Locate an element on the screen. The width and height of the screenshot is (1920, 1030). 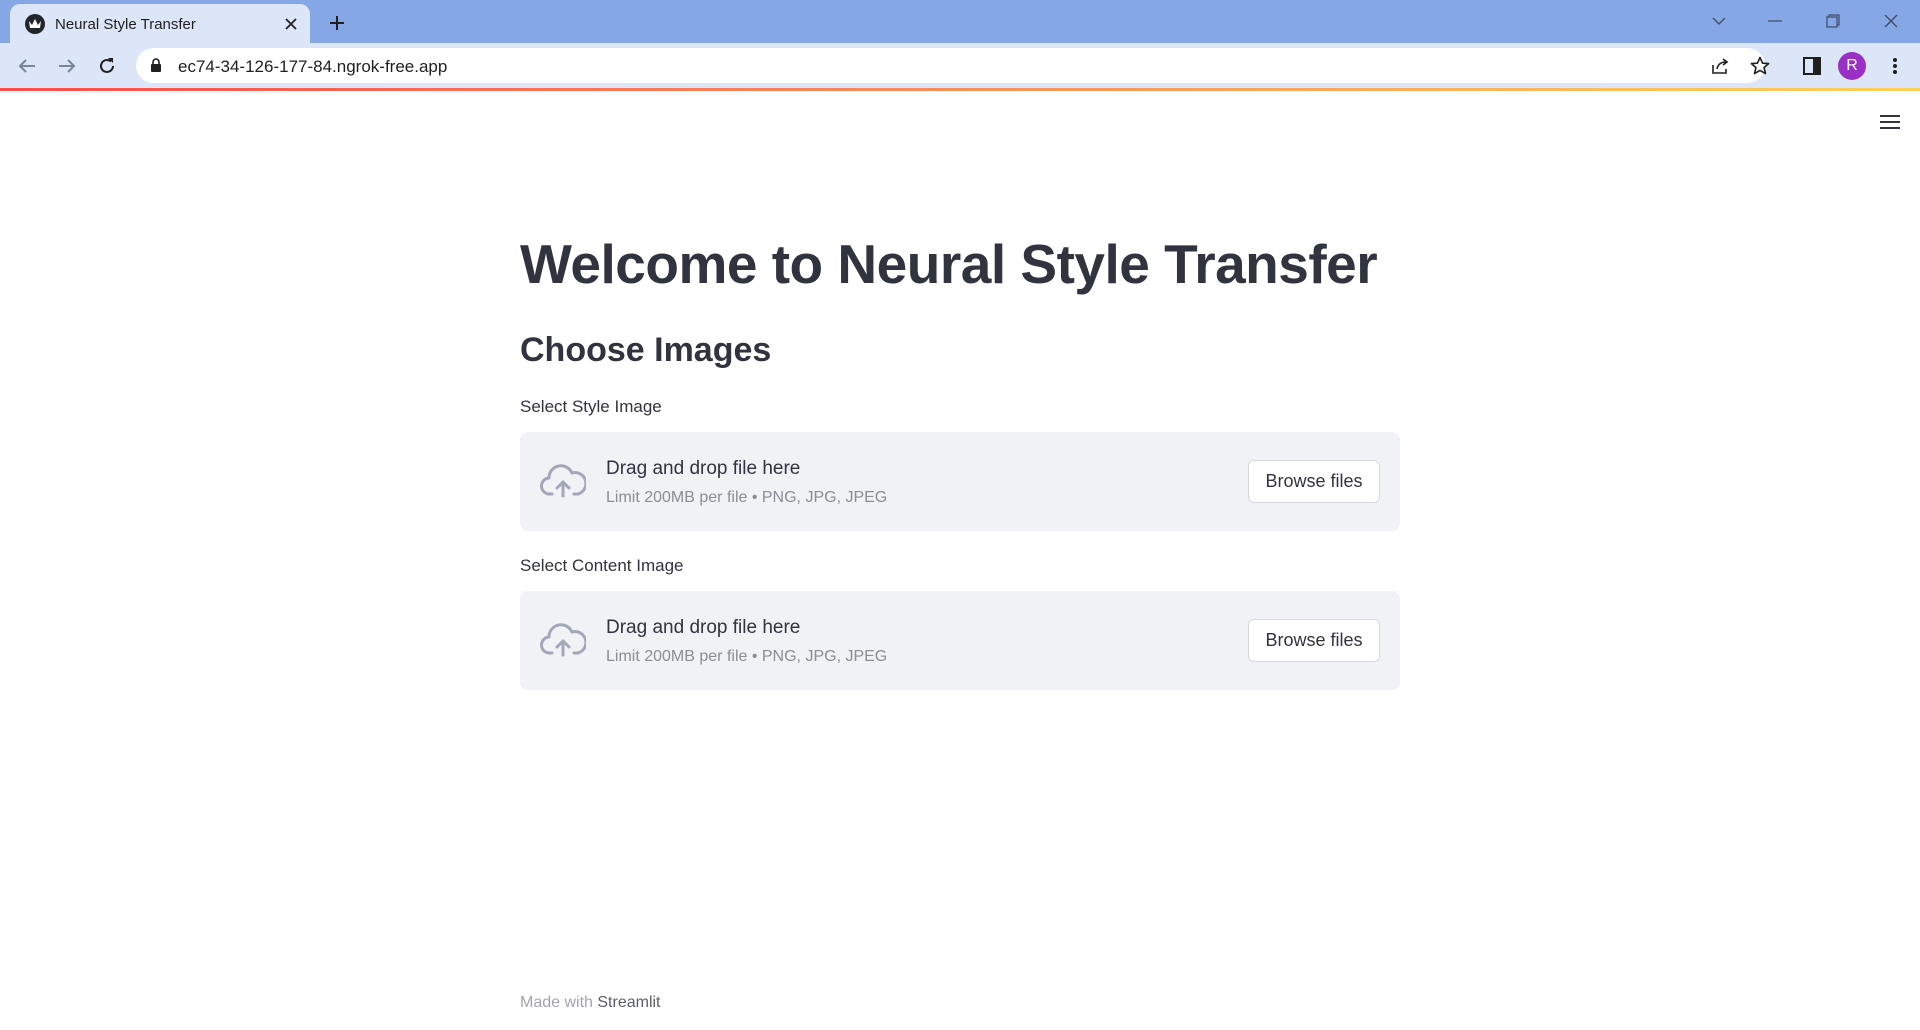
minimize-icon is located at coordinates (1775, 21).